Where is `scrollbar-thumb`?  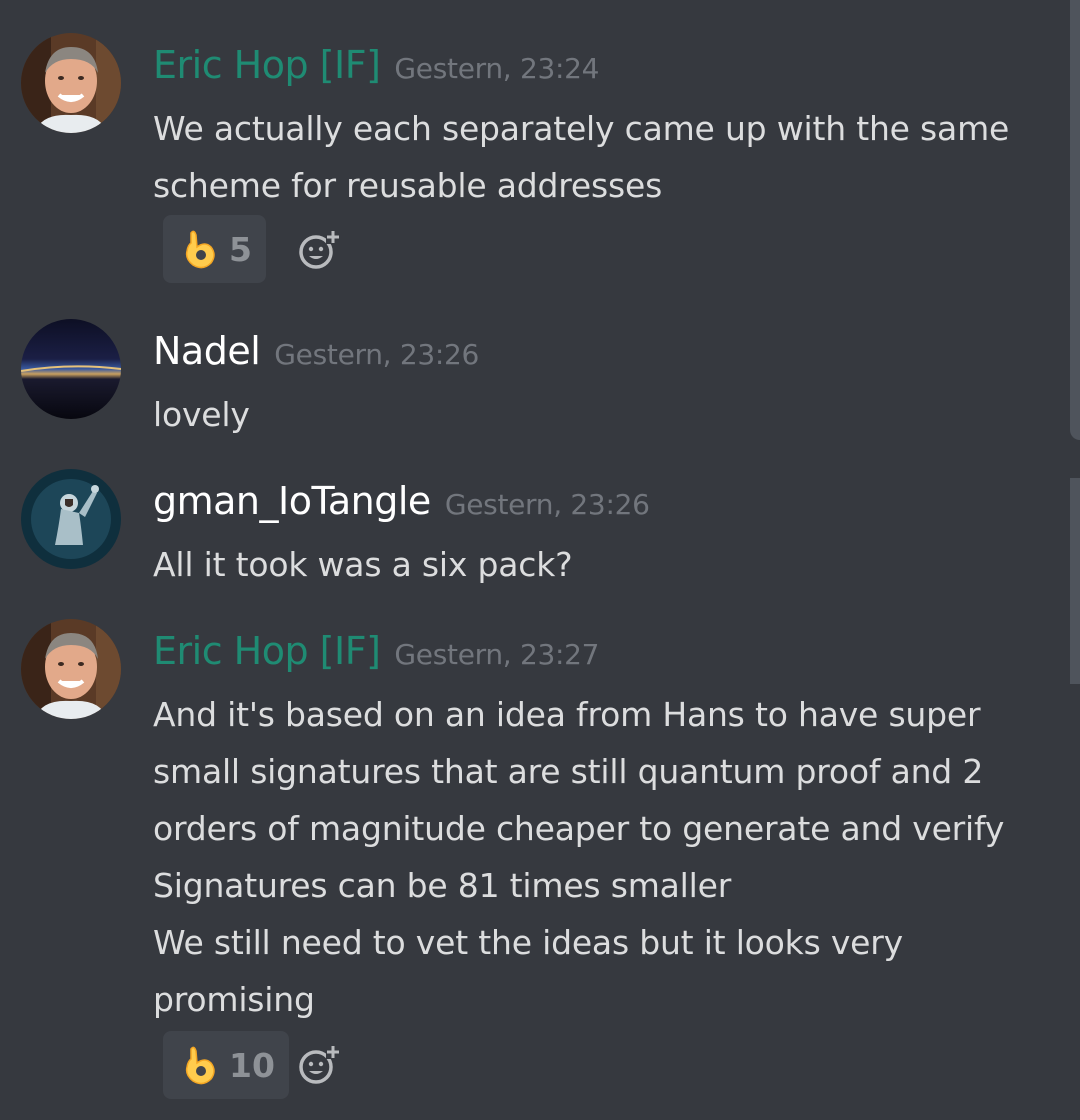 scrollbar-thumb is located at coordinates (1075, 581).